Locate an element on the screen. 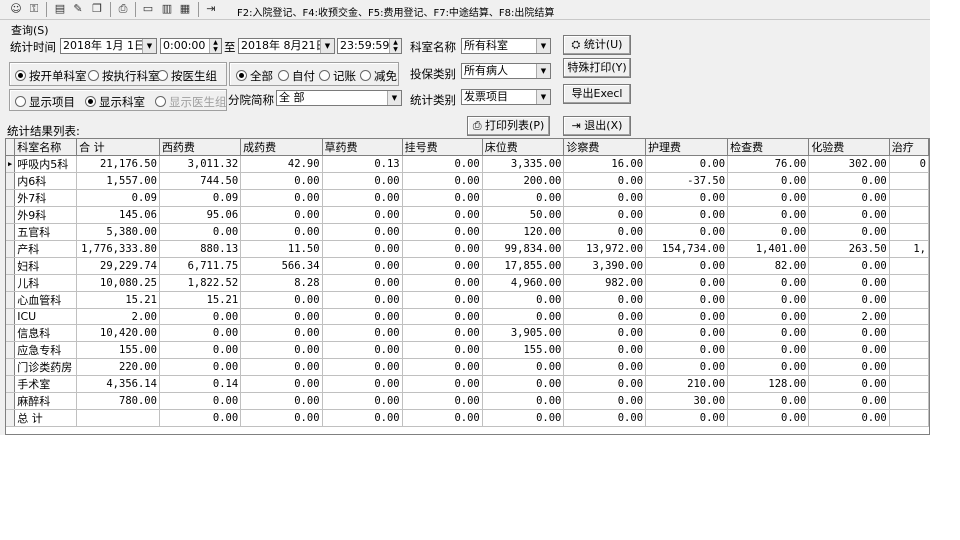  radio-account: 记账 is located at coordinates (337, 76).